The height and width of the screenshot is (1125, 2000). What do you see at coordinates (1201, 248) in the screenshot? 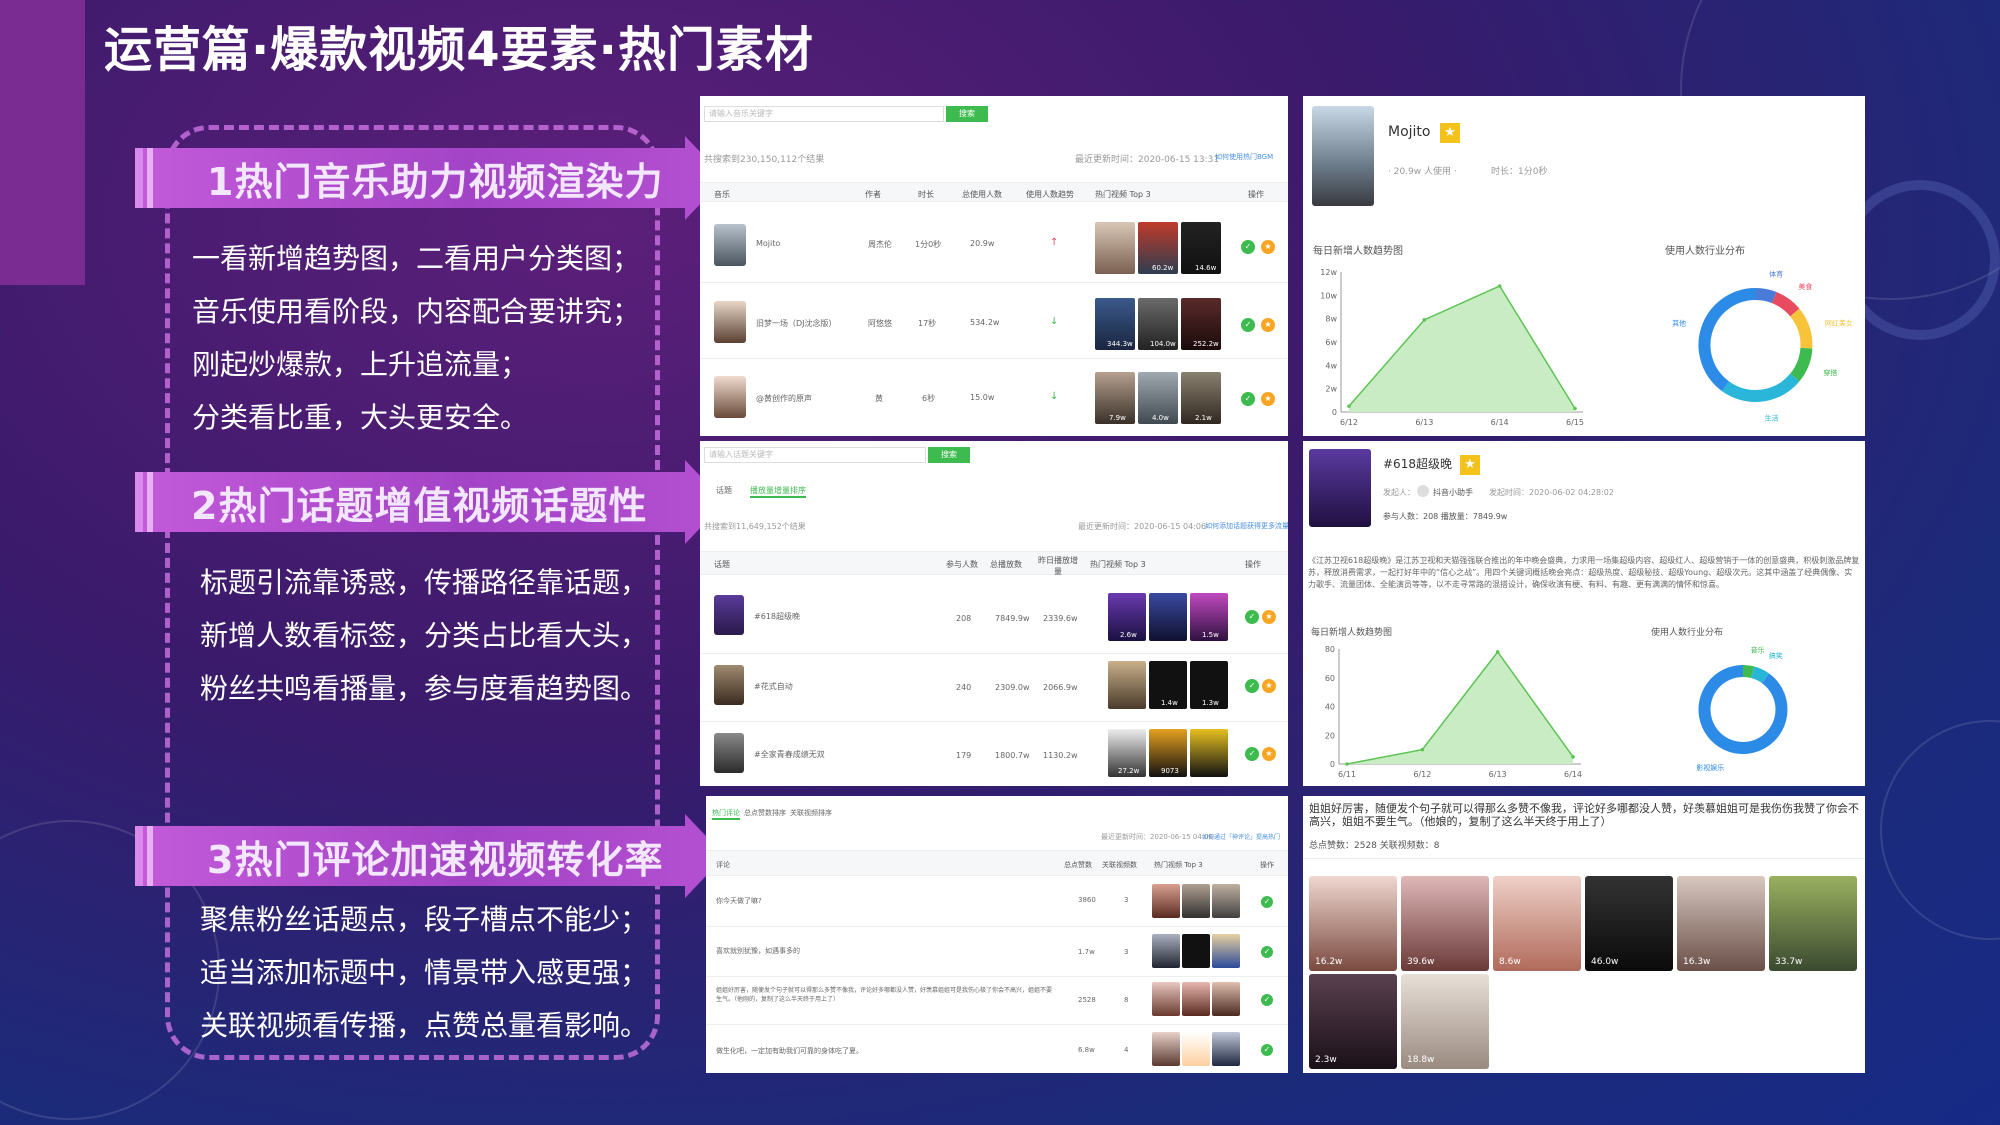
I see `video-thumb: 14.6w` at bounding box center [1201, 248].